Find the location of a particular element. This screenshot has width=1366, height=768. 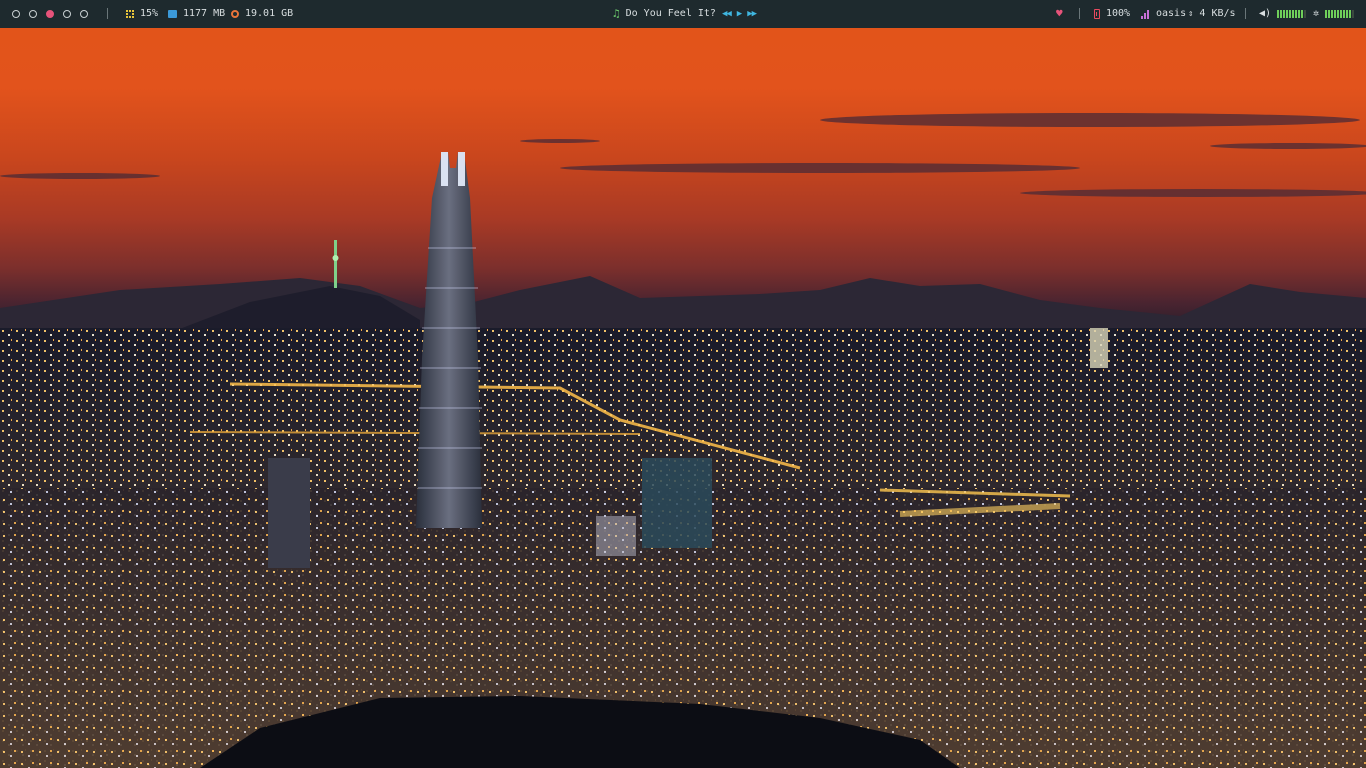

disk-usage: 19.01 GB is located at coordinates (269, 13).